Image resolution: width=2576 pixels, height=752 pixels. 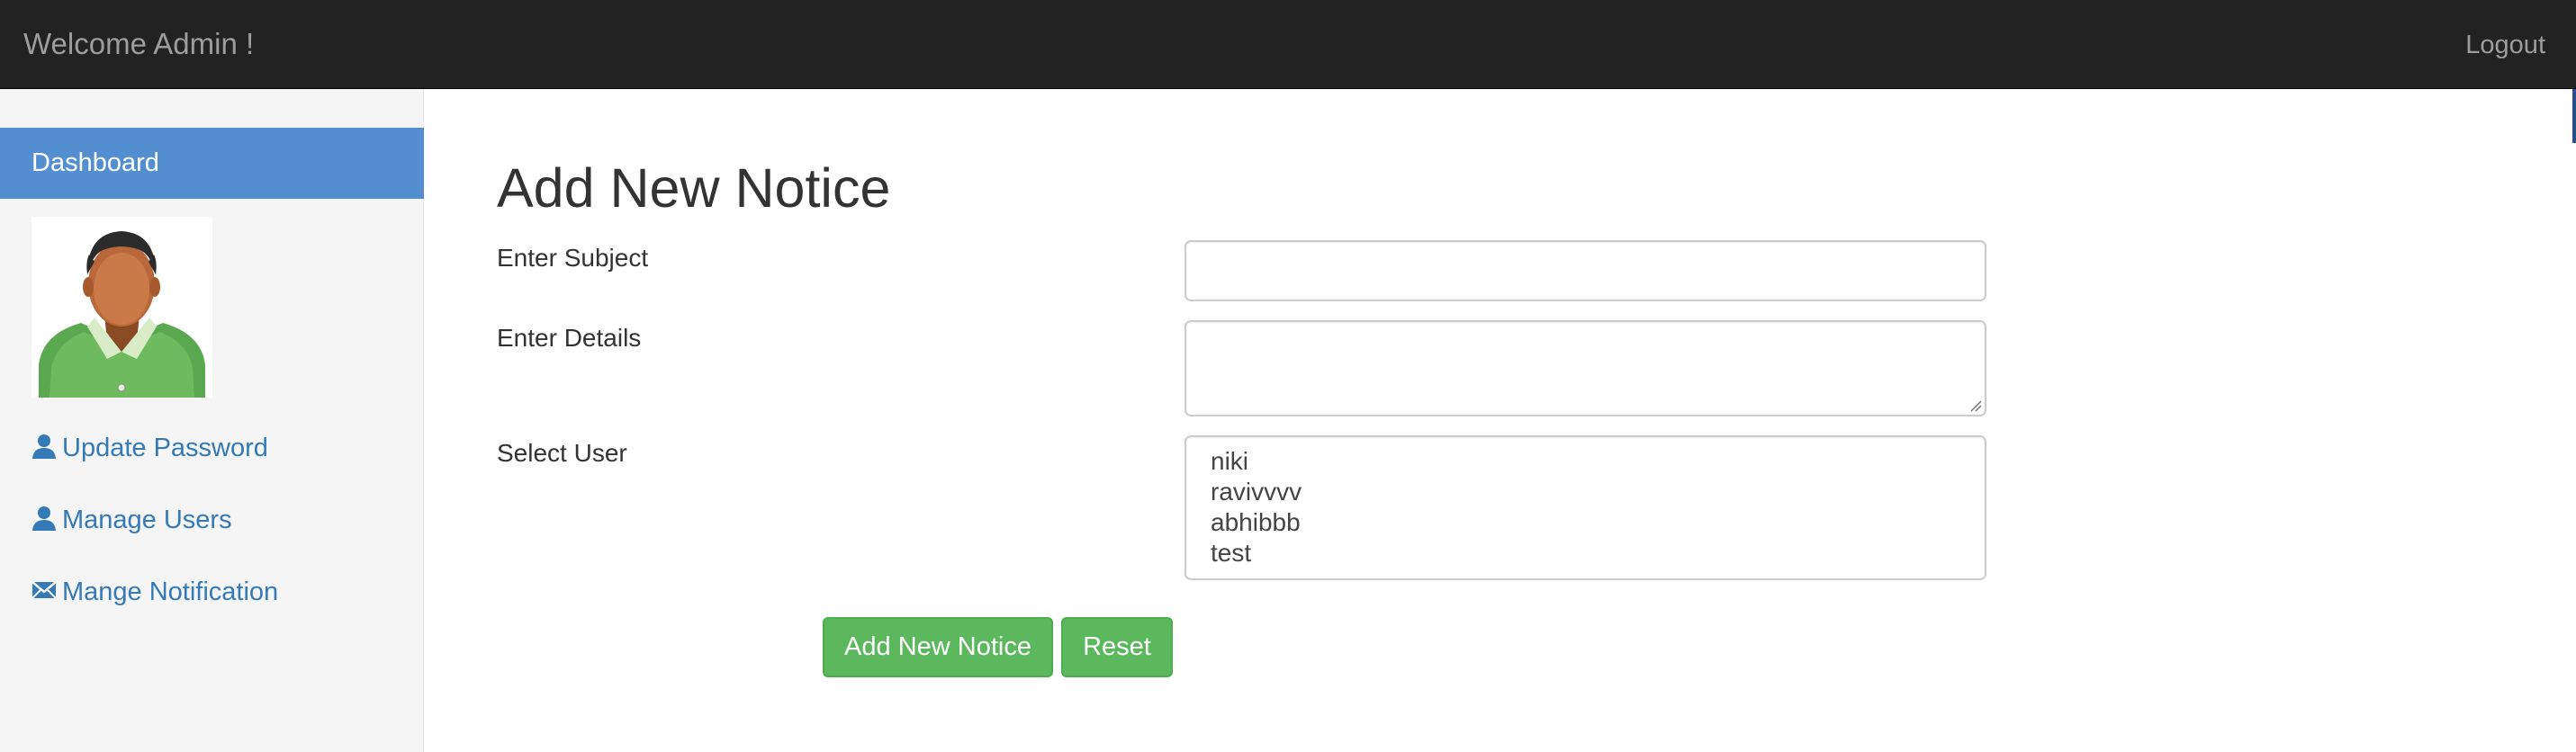 What do you see at coordinates (212, 163) in the screenshot?
I see `sidebar-item-dashboard: Dashboard` at bounding box center [212, 163].